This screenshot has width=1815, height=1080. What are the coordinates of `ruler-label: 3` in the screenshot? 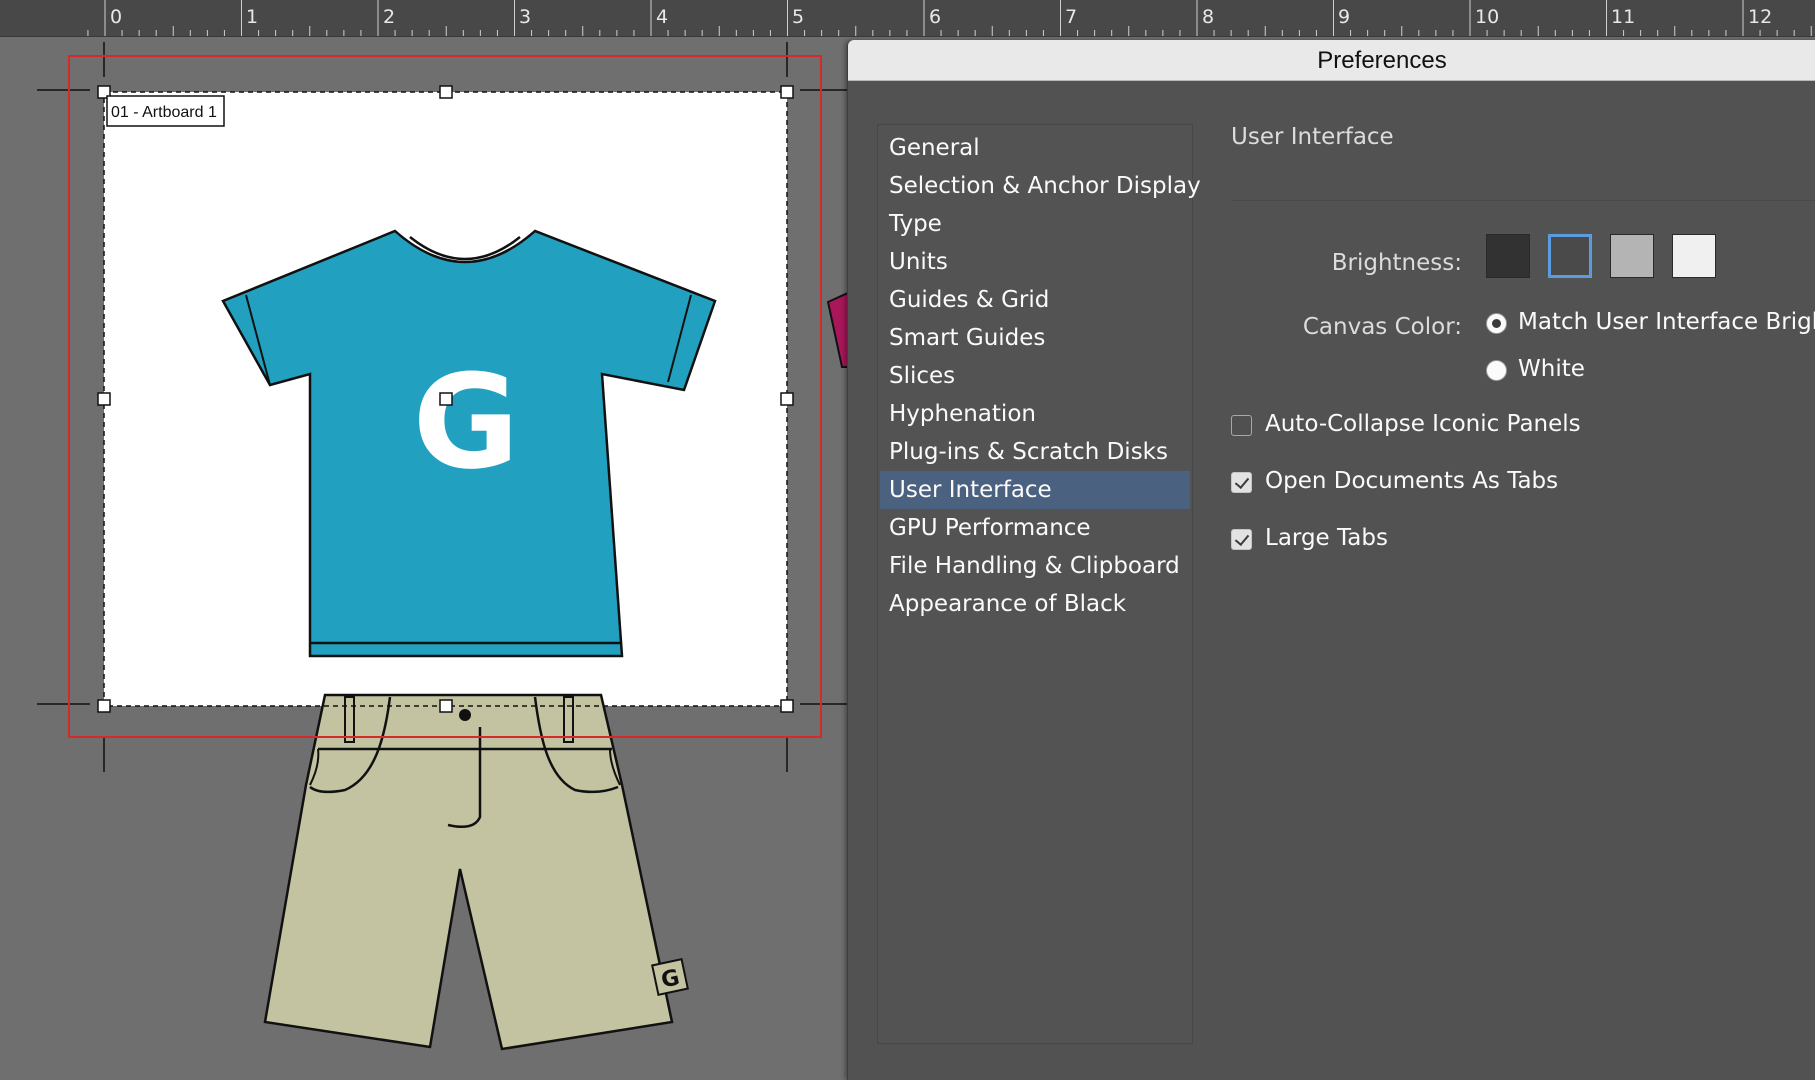 It's located at (525, 17).